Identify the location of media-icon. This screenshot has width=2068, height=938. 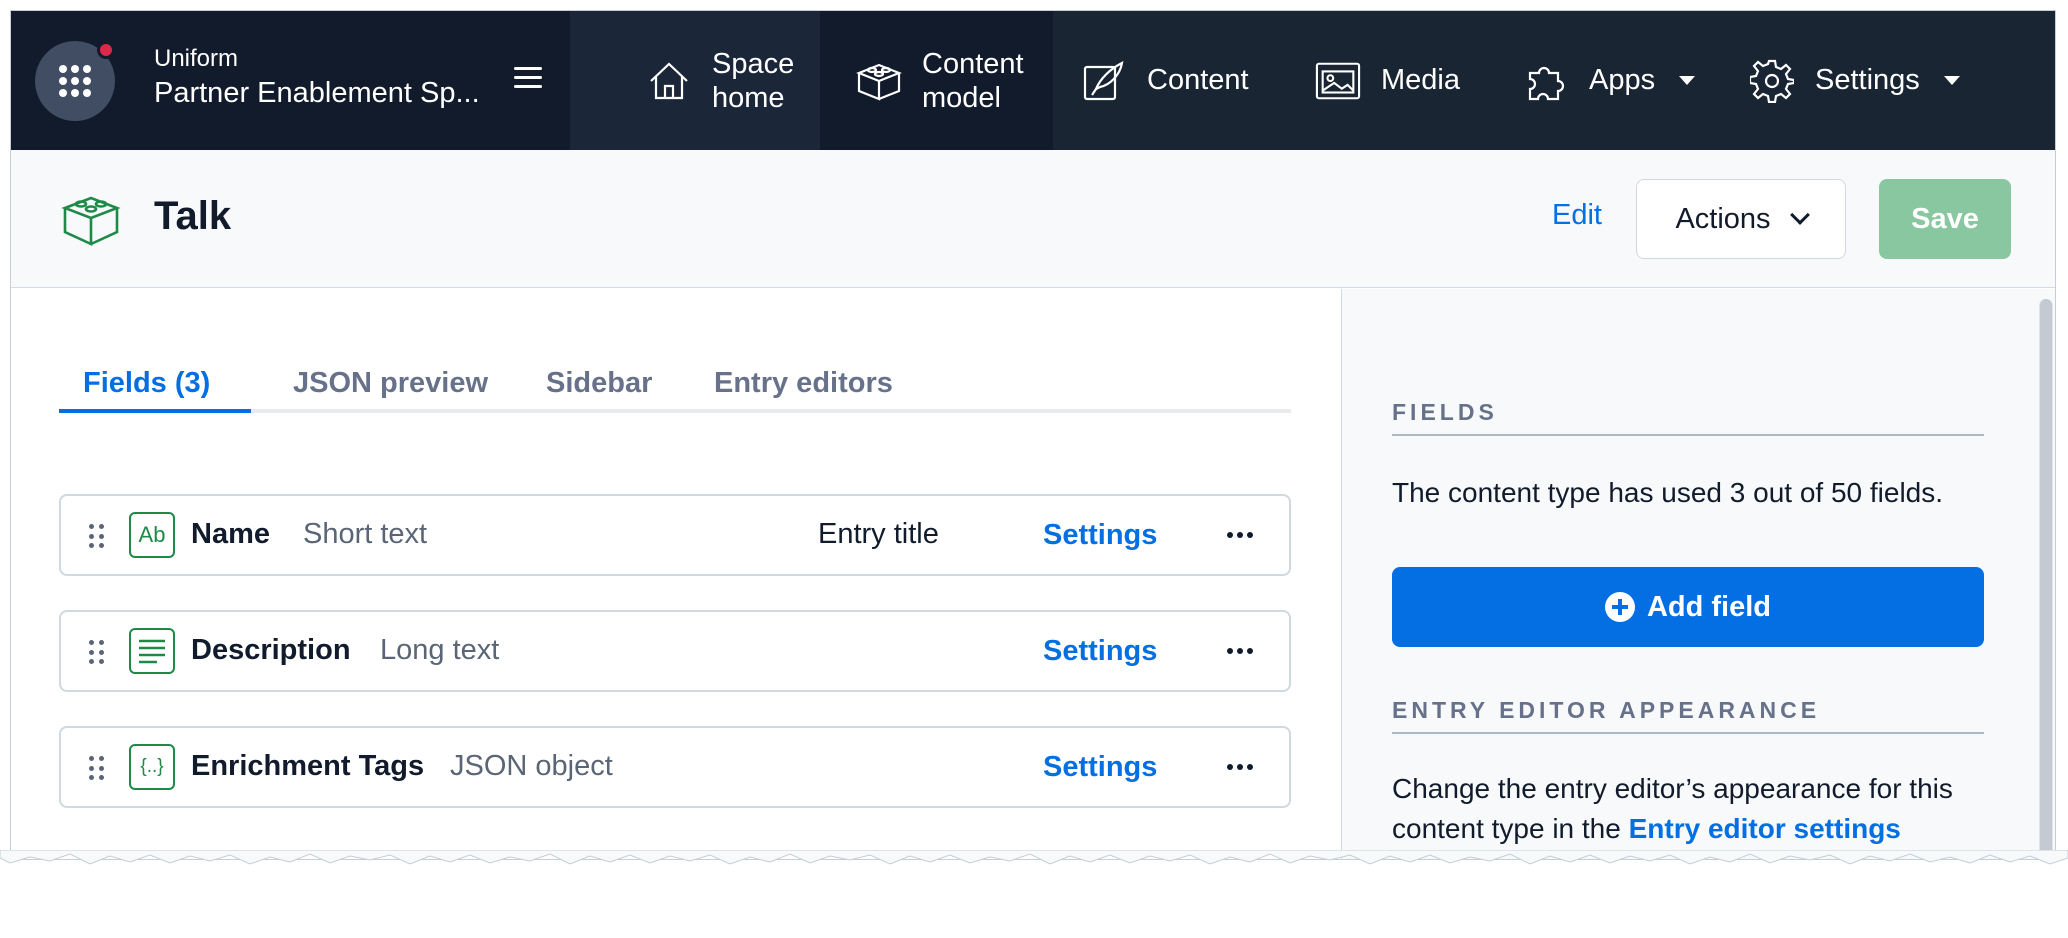
(1338, 81).